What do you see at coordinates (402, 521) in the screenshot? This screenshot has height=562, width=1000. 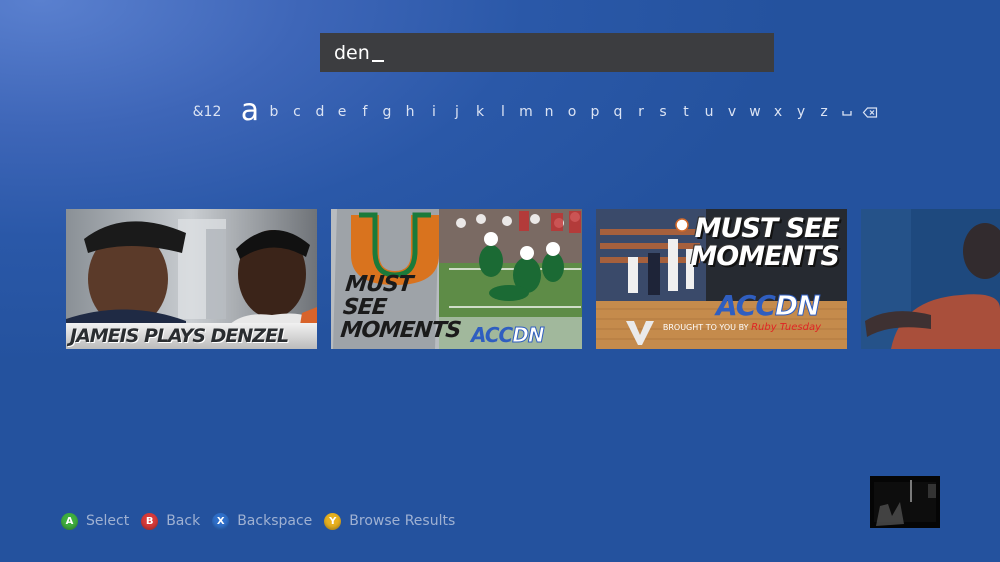 I see `hint-label: Browse Results` at bounding box center [402, 521].